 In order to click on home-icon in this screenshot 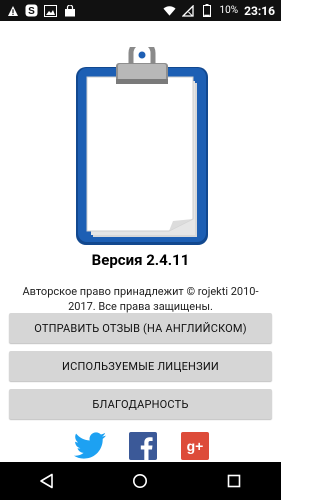, I will do `click(140, 481)`.